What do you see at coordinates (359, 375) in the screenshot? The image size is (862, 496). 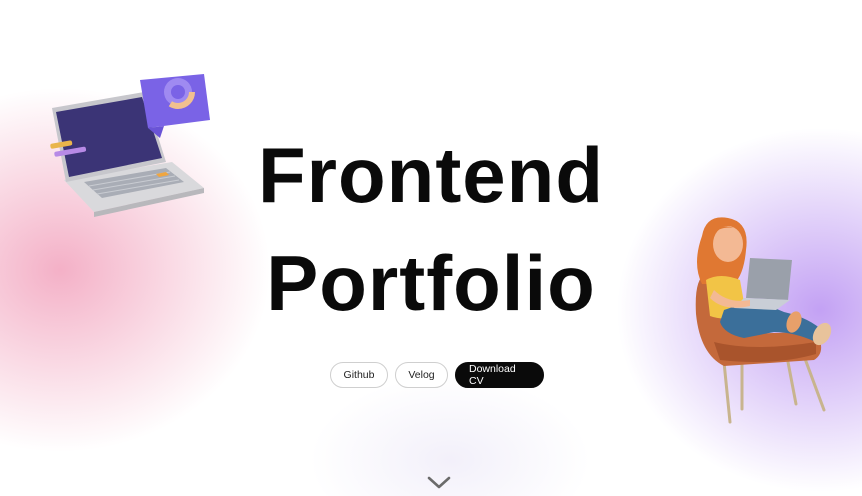 I see `github-button: Github` at bounding box center [359, 375].